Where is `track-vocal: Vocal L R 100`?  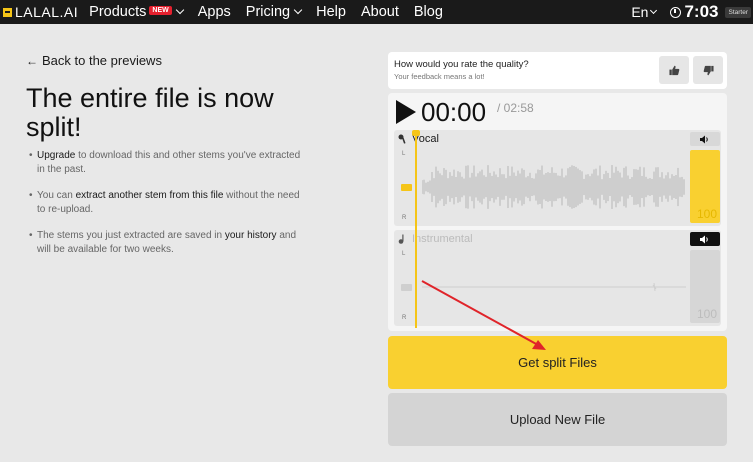
track-vocal: Vocal L R 100 is located at coordinates (557, 178).